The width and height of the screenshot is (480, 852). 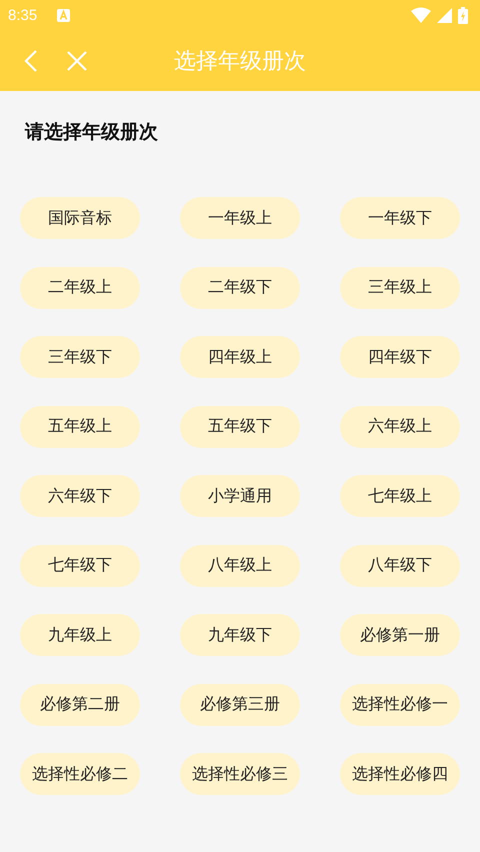 What do you see at coordinates (240, 774) in the screenshot?
I see `grade-chip: 选择性必修三` at bounding box center [240, 774].